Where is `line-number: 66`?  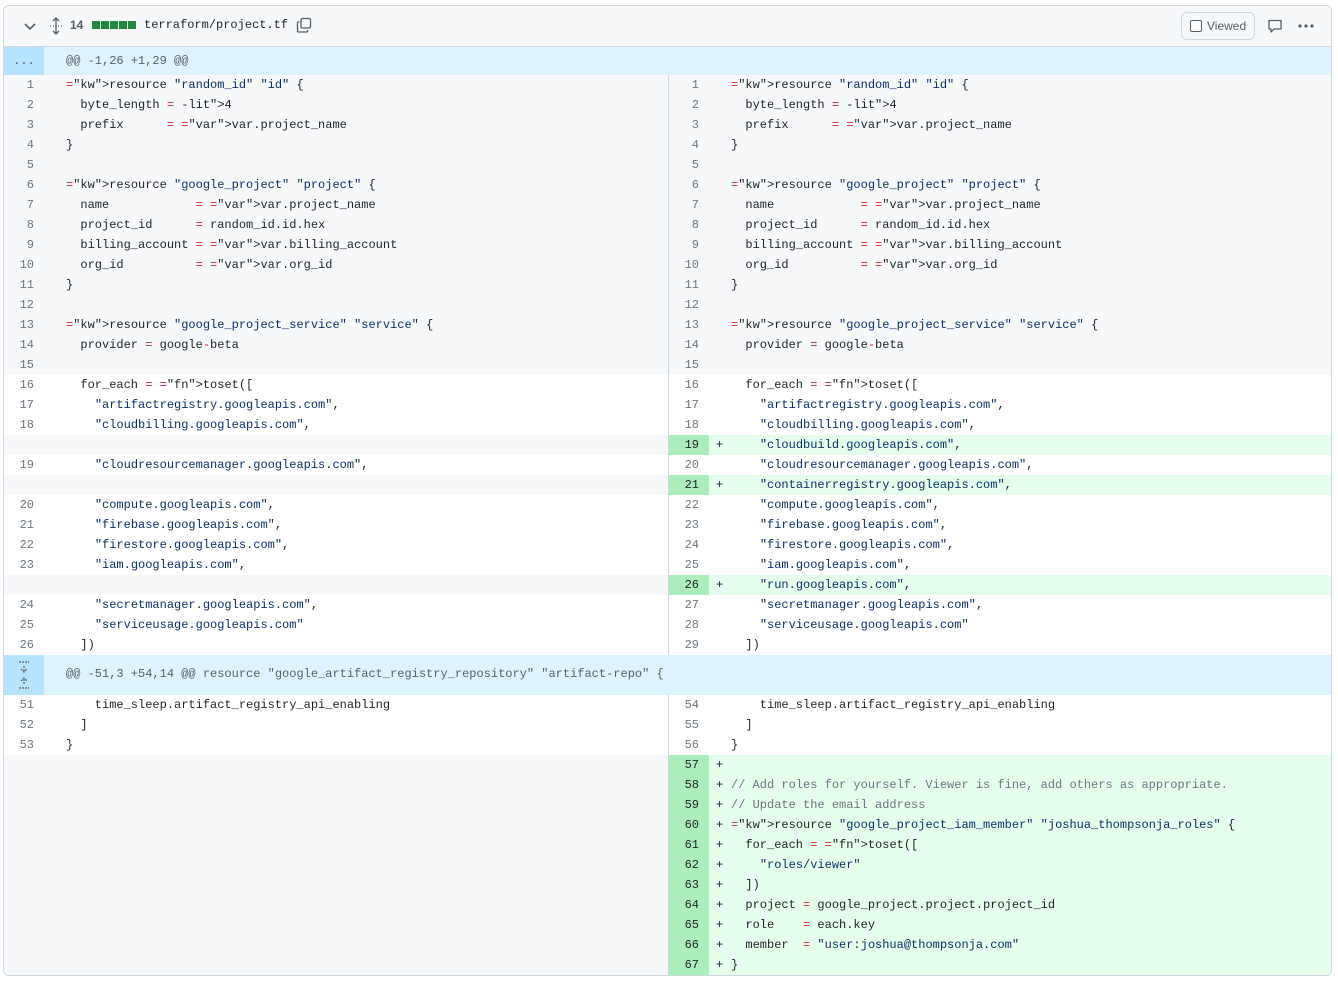 line-number: 66 is located at coordinates (689, 945).